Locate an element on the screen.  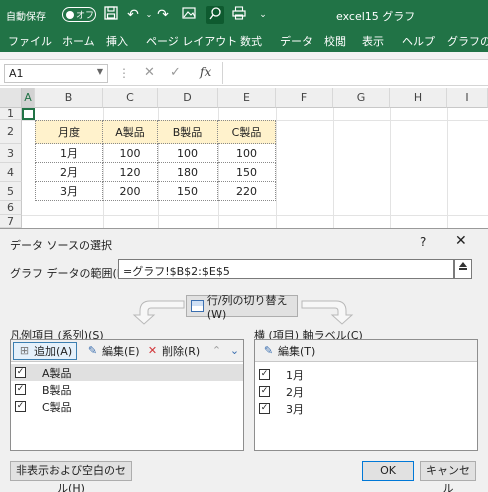
category-item: ✓ 1月 is located at coordinates (366, 374).